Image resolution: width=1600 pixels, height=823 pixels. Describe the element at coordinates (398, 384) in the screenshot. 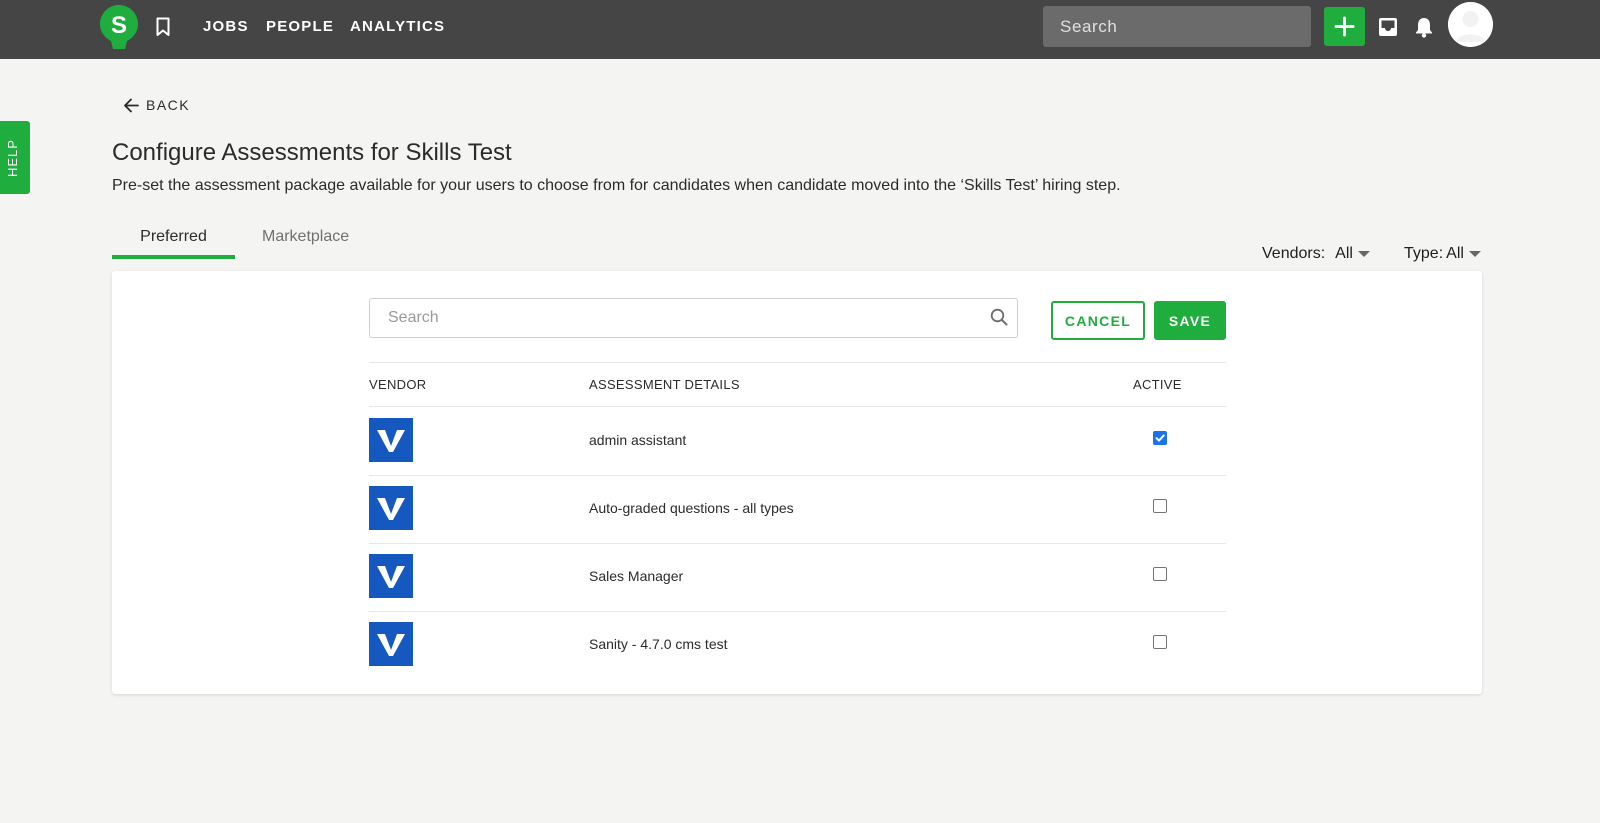

I see `column-header-vendor: VENDOR` at that location.